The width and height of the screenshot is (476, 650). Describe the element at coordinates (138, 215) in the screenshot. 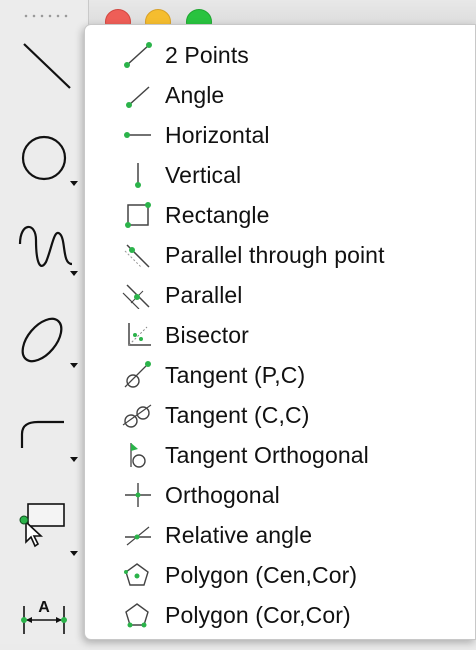

I see `rectangle-icon` at that location.